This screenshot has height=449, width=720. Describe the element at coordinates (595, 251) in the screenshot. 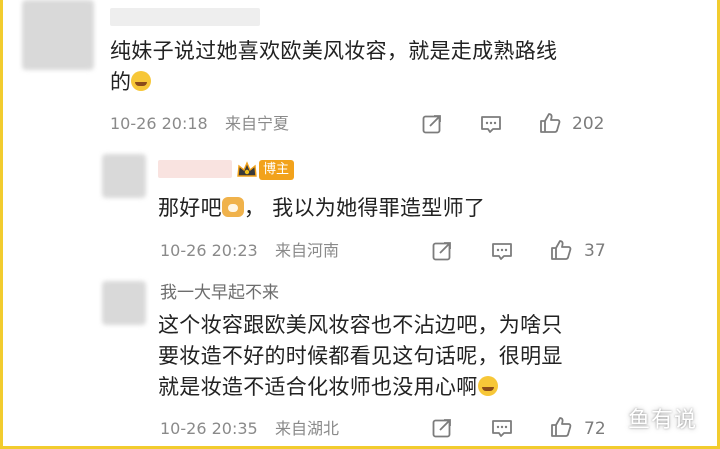

I see `like-count: 37` at that location.